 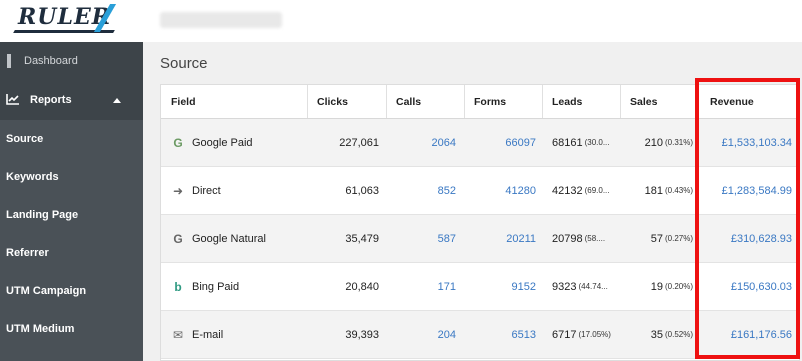 What do you see at coordinates (678, 190) in the screenshot?
I see `sales-percent: (0.43%)` at bounding box center [678, 190].